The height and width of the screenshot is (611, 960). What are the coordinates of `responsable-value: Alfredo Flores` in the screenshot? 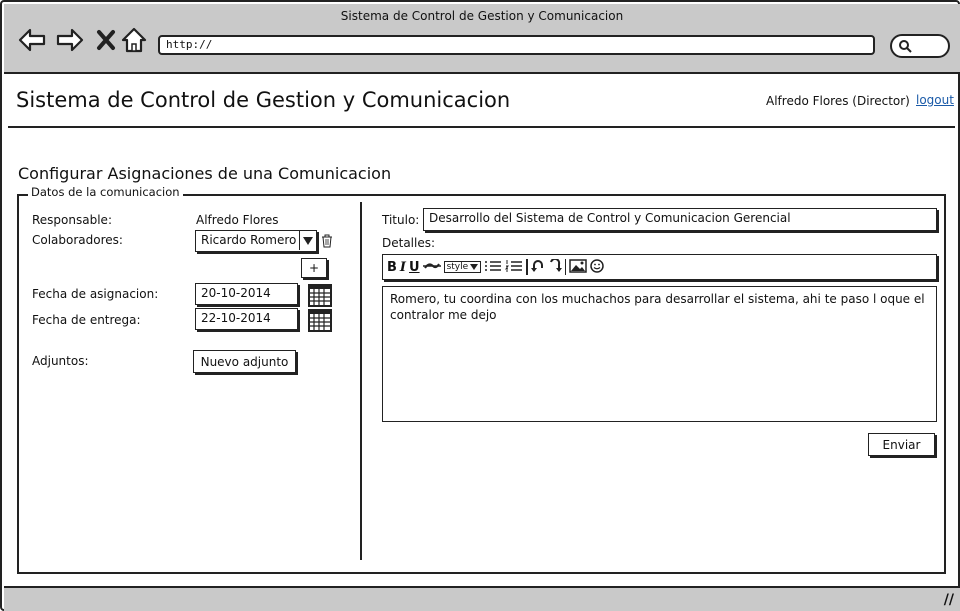 It's located at (237, 220).